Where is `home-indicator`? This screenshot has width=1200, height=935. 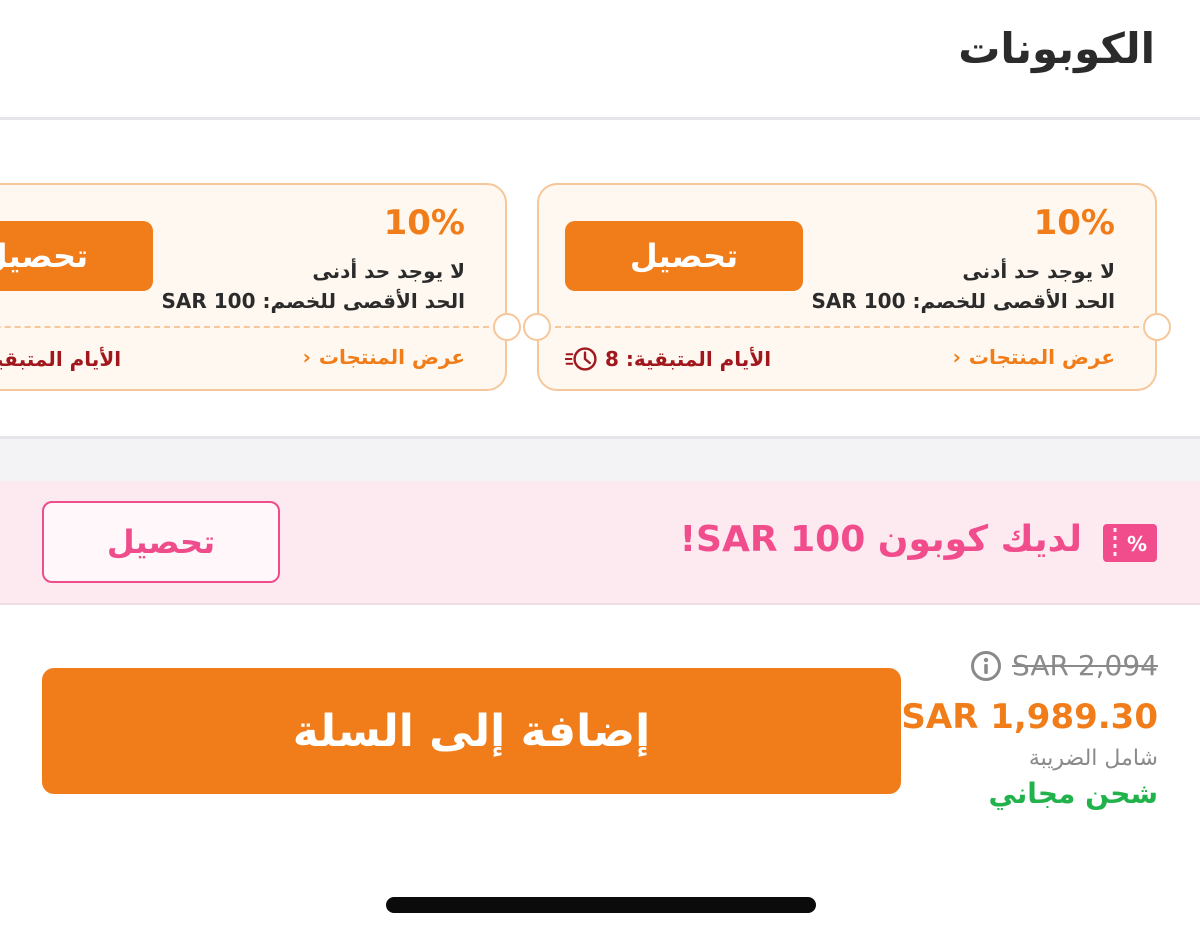 home-indicator is located at coordinates (601, 905).